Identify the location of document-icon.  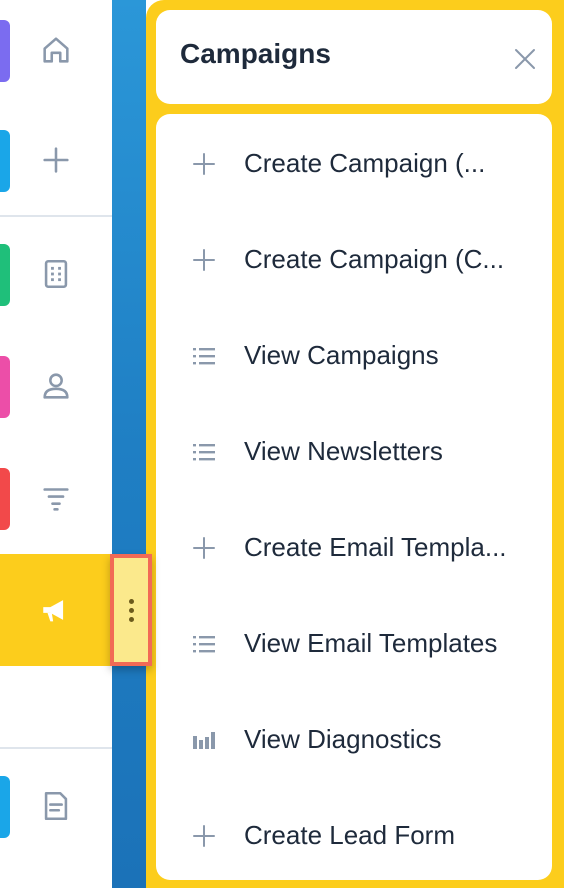
(56, 806).